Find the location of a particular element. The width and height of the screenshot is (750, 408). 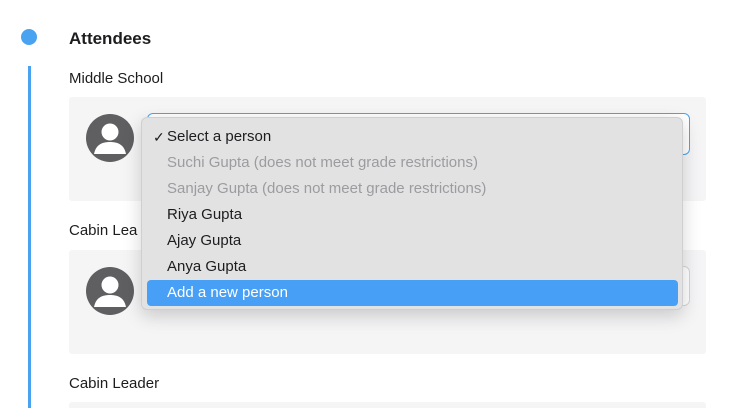

menu-item-add-new-person: Add a new person is located at coordinates (412, 293).